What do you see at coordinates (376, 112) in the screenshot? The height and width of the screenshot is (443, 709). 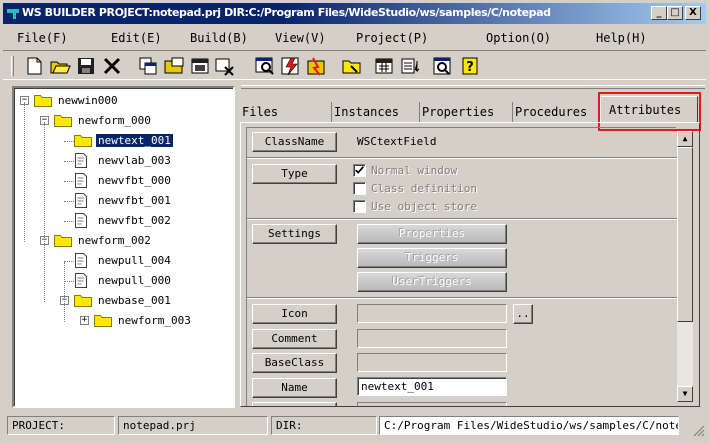 I see `tab-instances: Instances` at bounding box center [376, 112].